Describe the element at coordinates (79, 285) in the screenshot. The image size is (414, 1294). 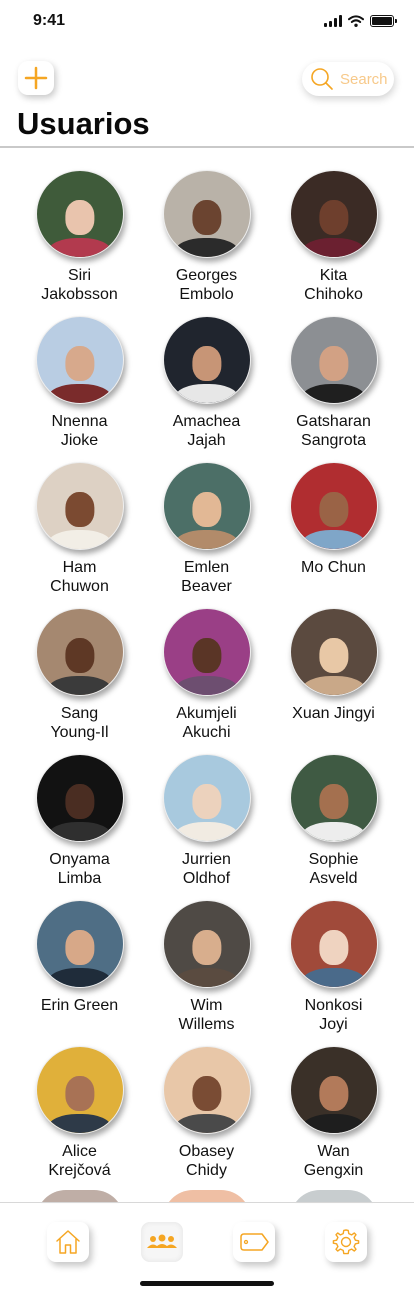
I see `user-name: Siri Jakobsson` at that location.